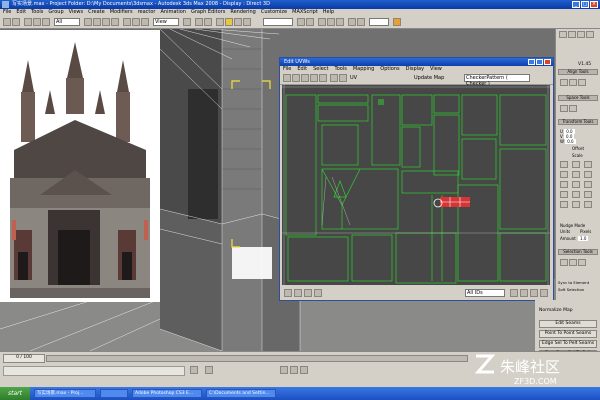 The width and height of the screenshot is (600, 400). What do you see at coordinates (199, 22) in the screenshot?
I see `select-manipulate-icon` at bounding box center [199, 22].